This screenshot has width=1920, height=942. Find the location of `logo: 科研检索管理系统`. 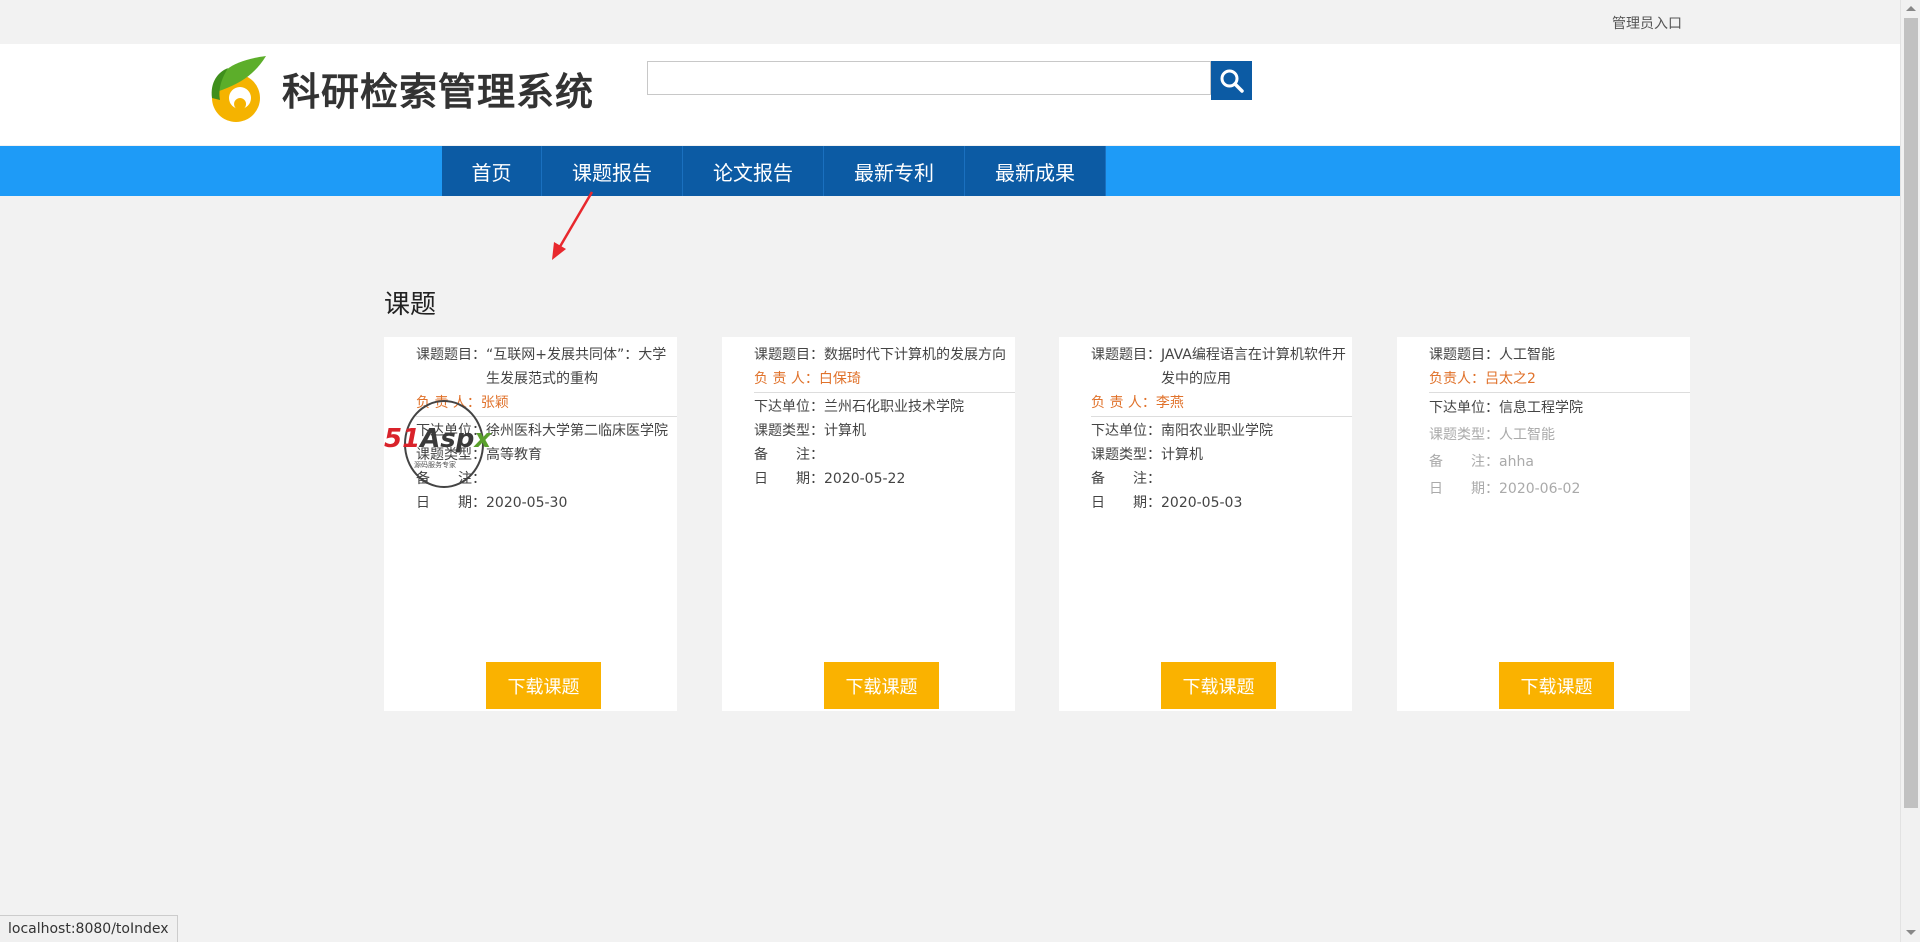

logo: 科研检索管理系统 is located at coordinates (414, 88).